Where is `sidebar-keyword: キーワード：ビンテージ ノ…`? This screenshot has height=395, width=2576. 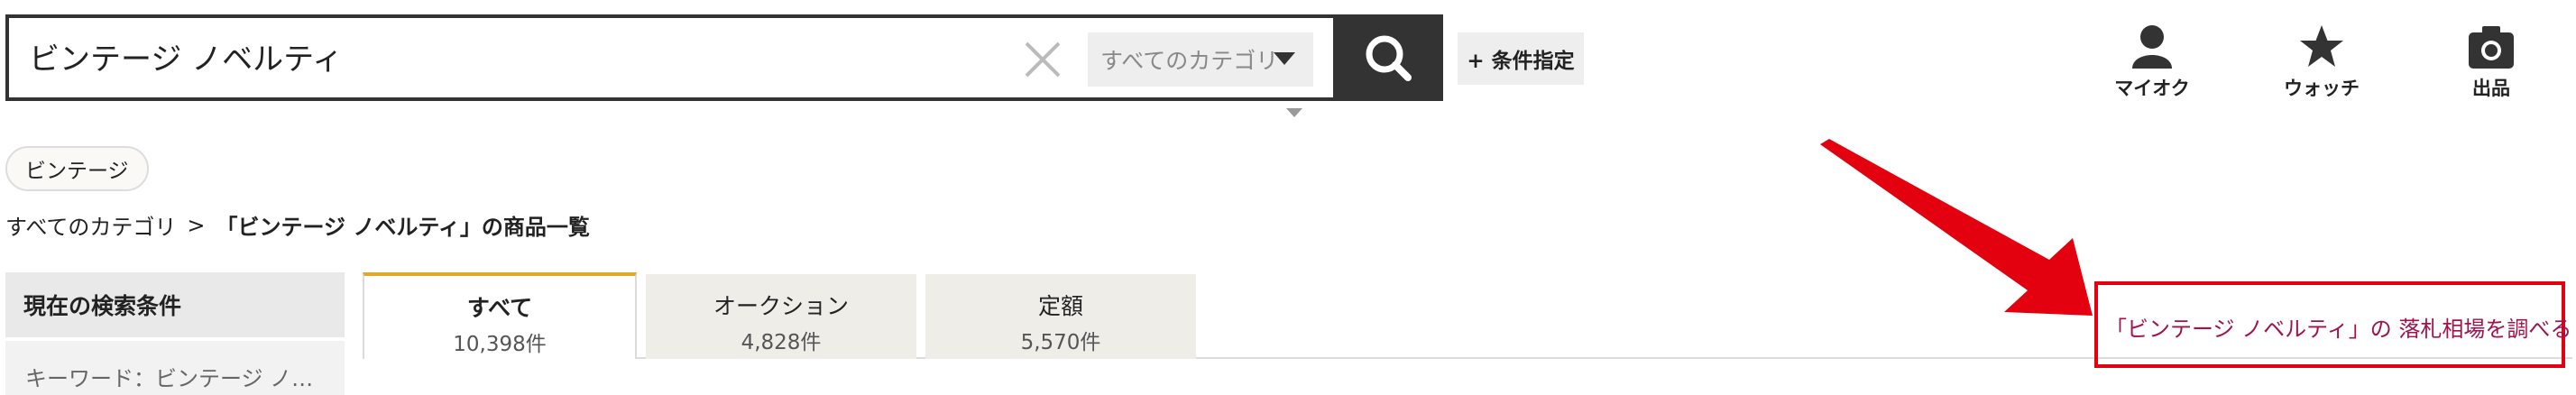
sidebar-keyword: キーワード：ビンテージ ノ… is located at coordinates (175, 368).